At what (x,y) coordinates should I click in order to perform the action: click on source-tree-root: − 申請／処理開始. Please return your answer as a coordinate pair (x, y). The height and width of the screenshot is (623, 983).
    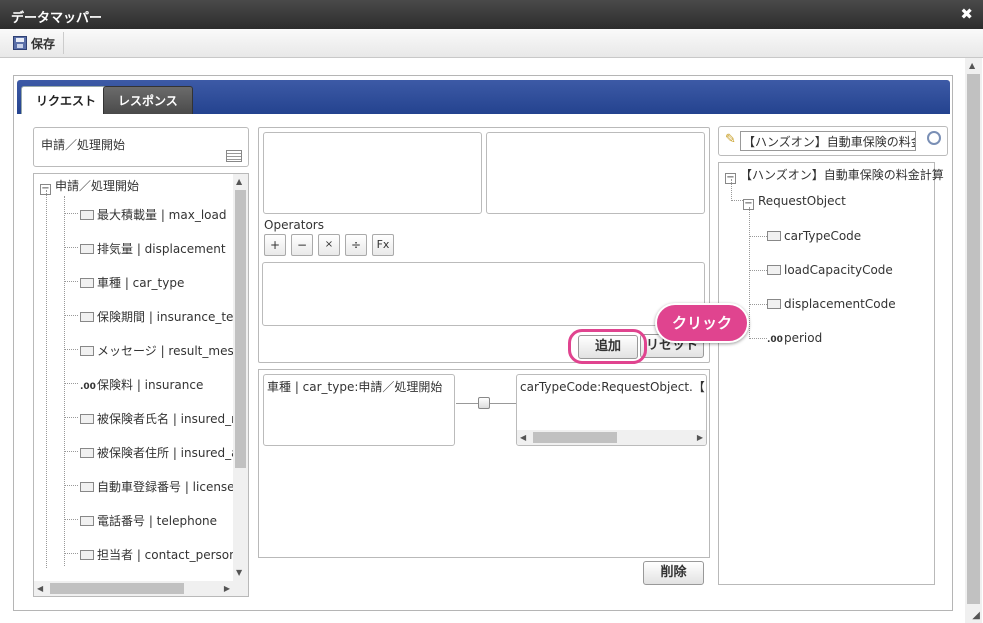
    Looking at the image, I should click on (89, 186).